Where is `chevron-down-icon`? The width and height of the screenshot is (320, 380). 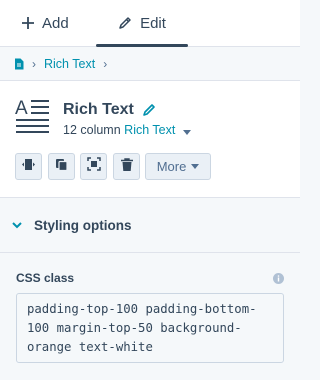
chevron-down-icon is located at coordinates (17, 225).